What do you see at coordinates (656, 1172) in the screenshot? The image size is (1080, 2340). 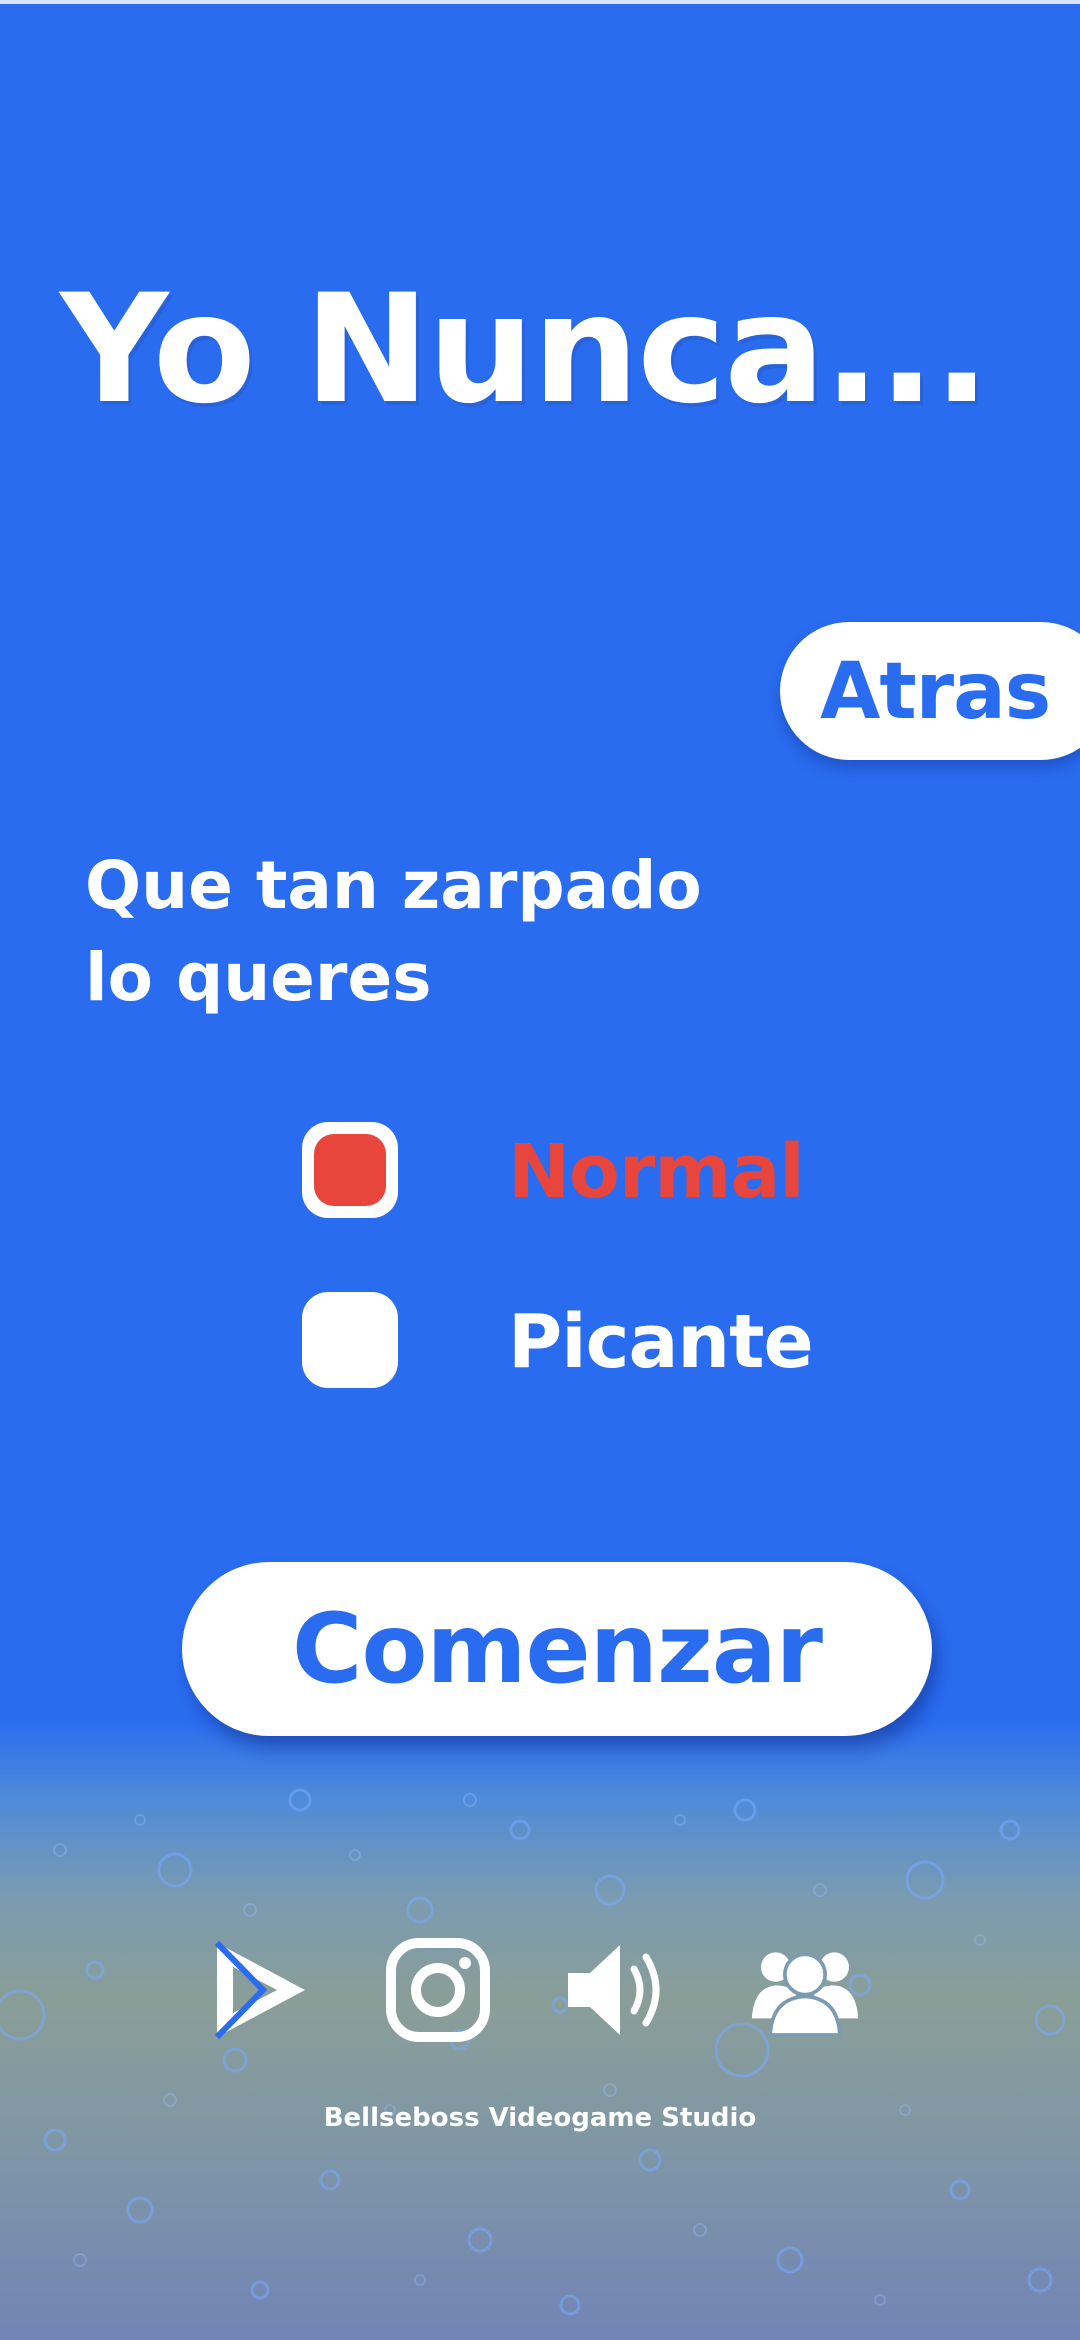 I see `option-normal-label: Normal` at bounding box center [656, 1172].